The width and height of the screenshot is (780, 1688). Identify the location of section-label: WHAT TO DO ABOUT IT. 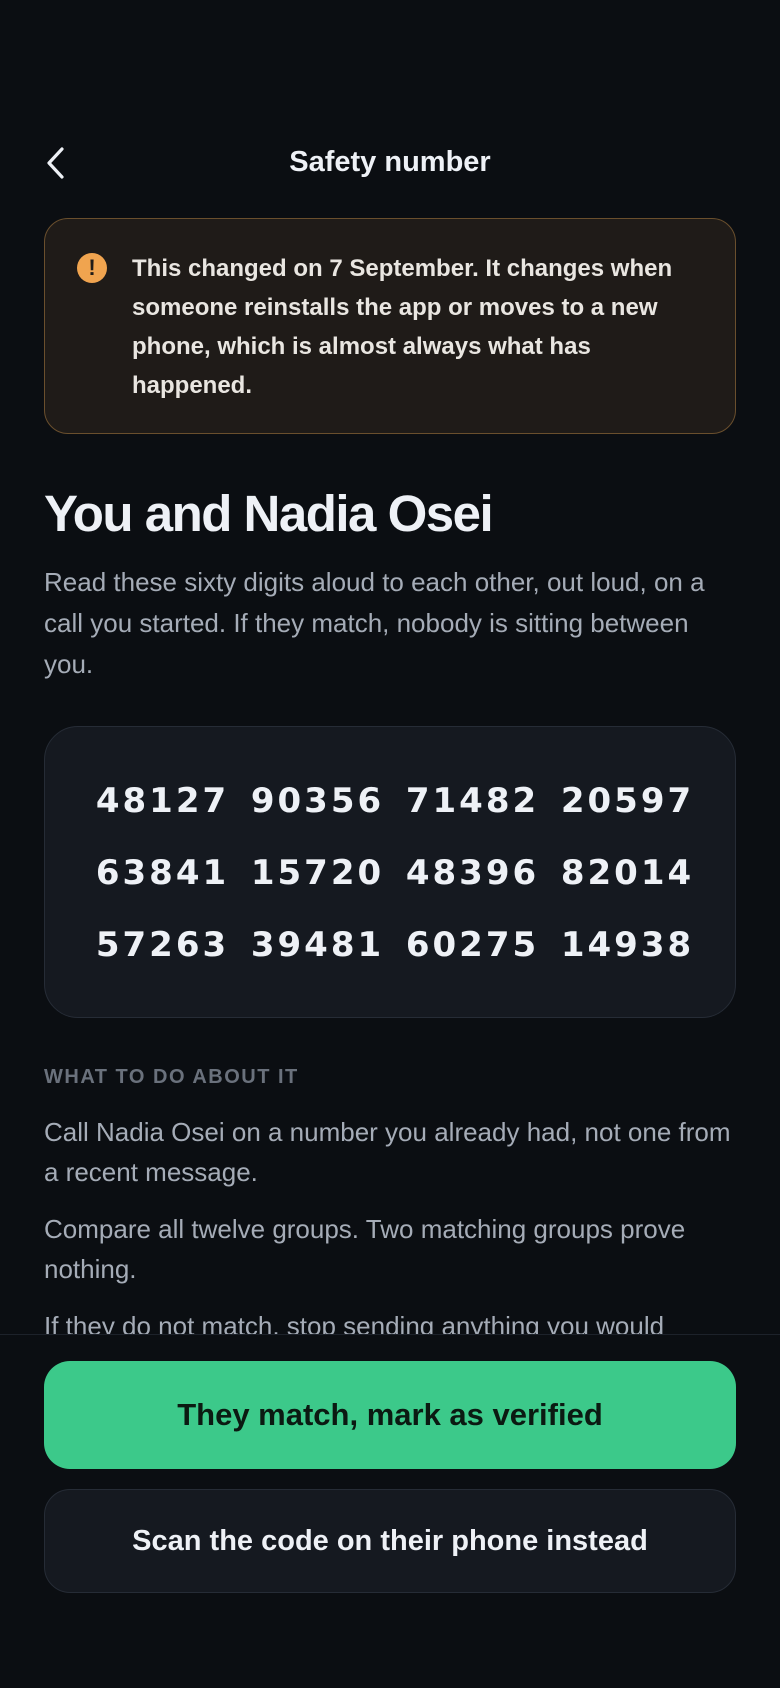
(171, 1077).